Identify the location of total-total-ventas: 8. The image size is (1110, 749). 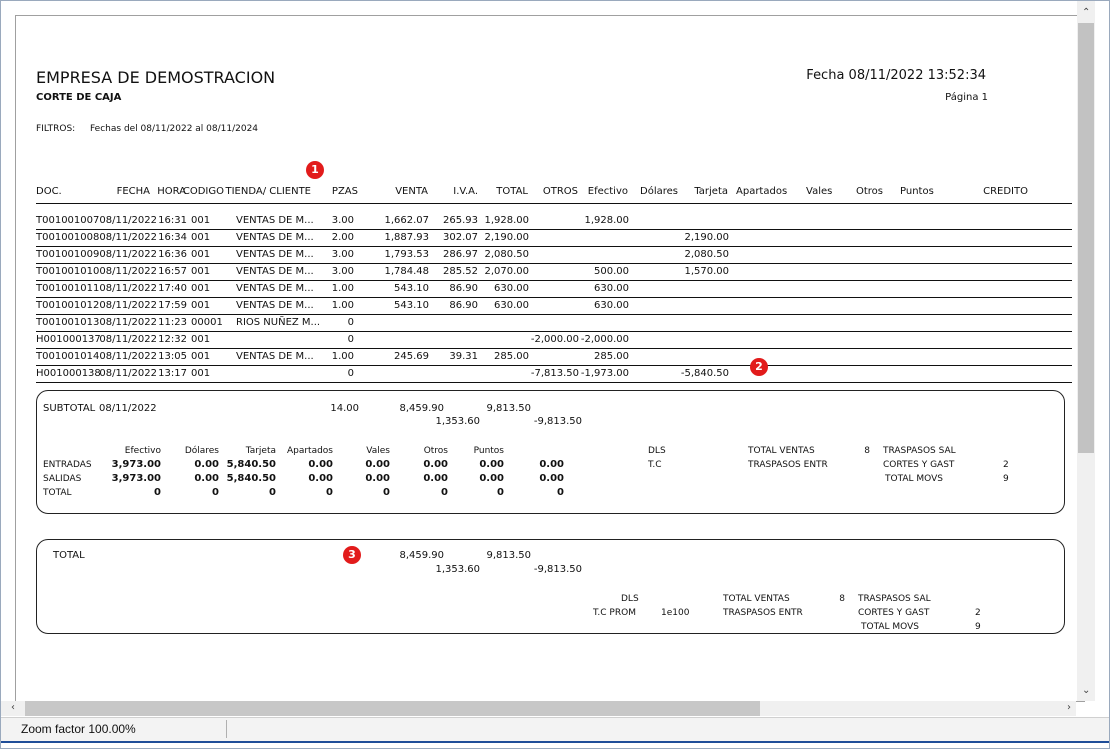
(842, 599).